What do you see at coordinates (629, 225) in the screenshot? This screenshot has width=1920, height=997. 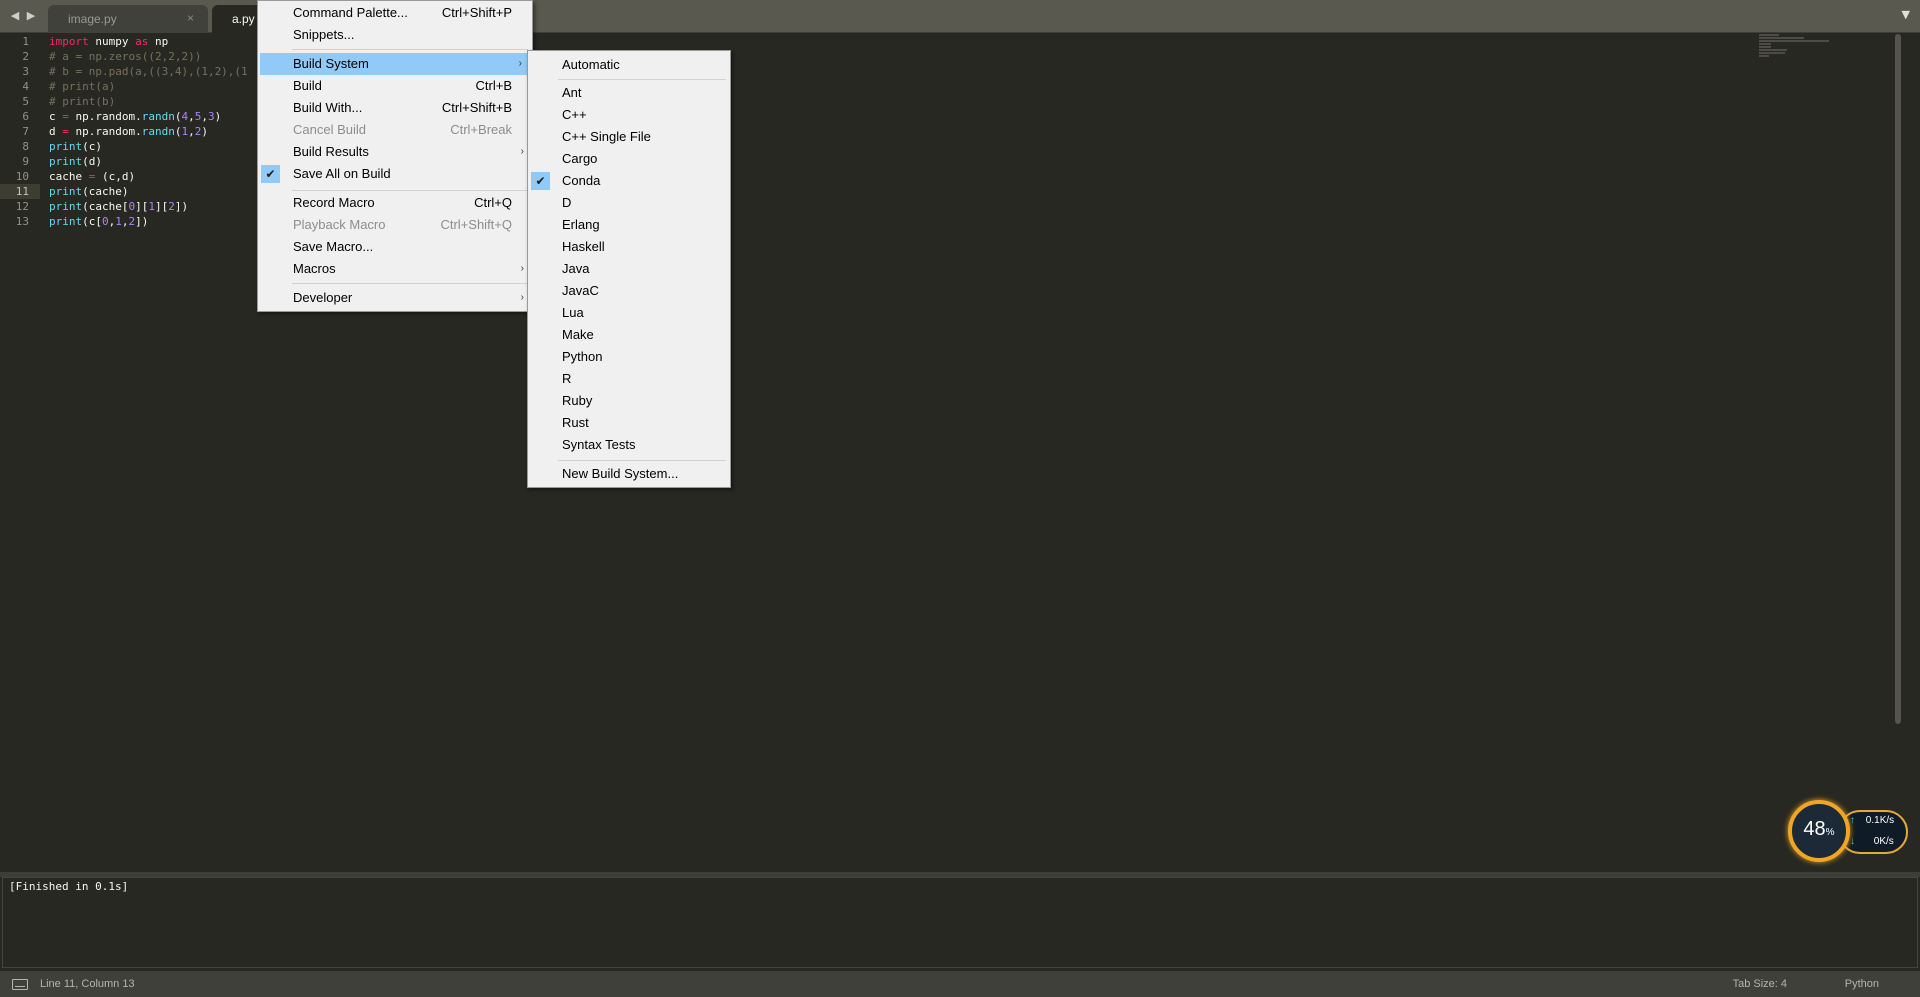 I see `build-system-erlang: Erlang` at bounding box center [629, 225].